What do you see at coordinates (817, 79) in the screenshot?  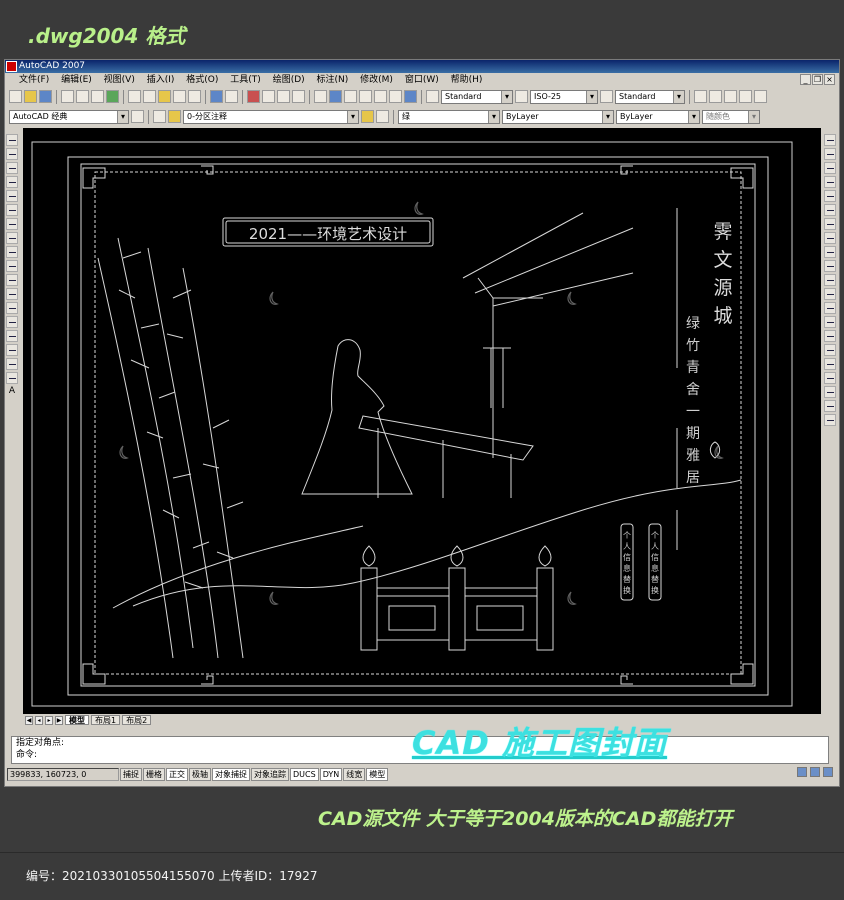 I see `restore-button: ❐` at bounding box center [817, 79].